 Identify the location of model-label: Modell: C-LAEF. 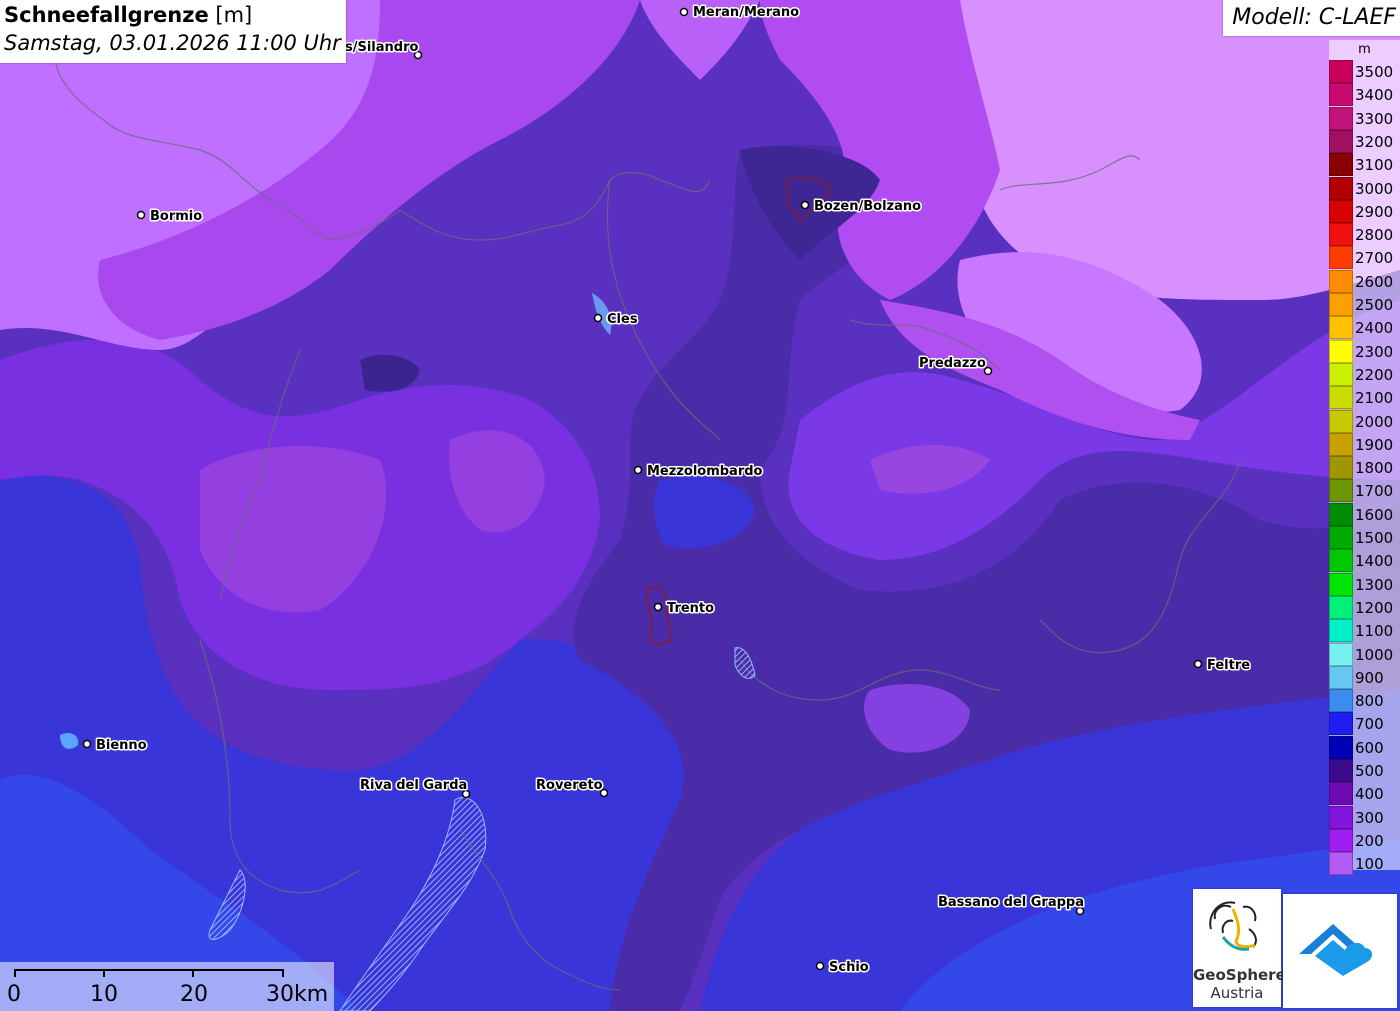
(1314, 17).